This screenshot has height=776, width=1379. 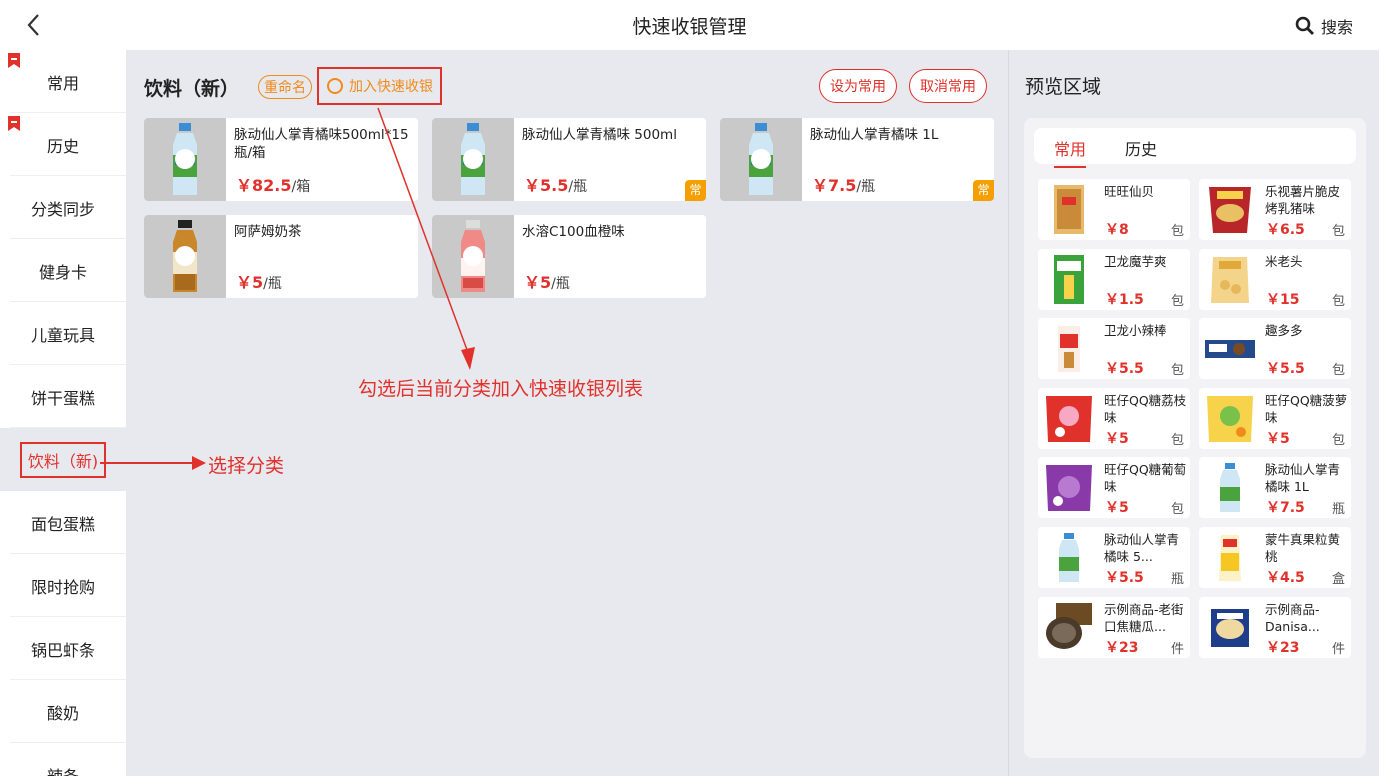 What do you see at coordinates (1114, 348) in the screenshot?
I see `preview-item: 卫龙小辣棒 ￥5.5 包` at bounding box center [1114, 348].